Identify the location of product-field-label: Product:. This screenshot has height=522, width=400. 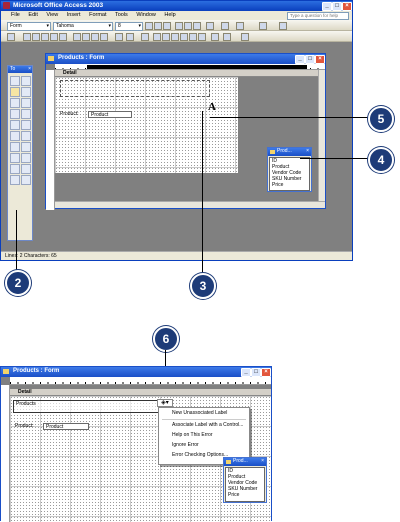
(69, 114).